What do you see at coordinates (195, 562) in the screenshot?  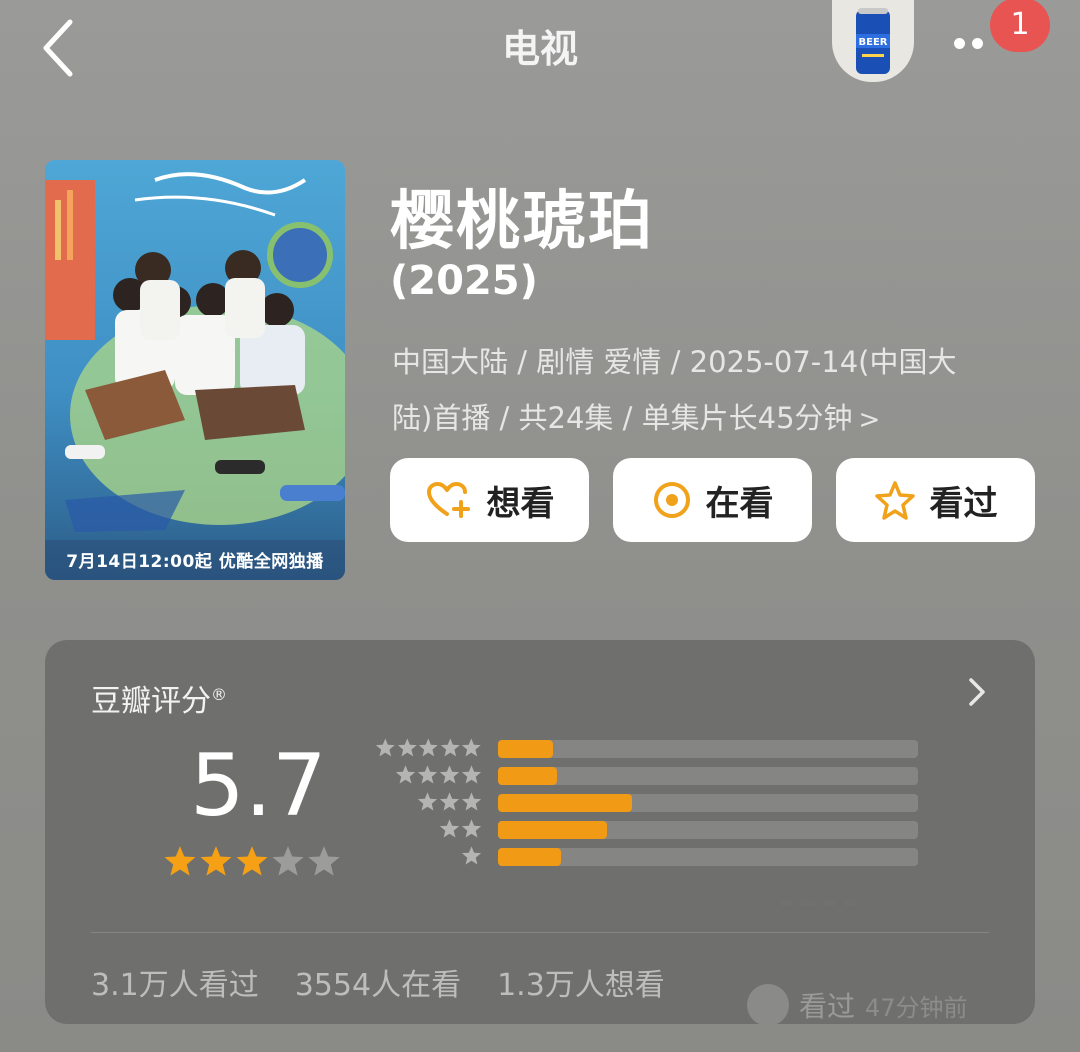 I see `poster-caption: 7月14日12:00起 优酷全网独播` at bounding box center [195, 562].